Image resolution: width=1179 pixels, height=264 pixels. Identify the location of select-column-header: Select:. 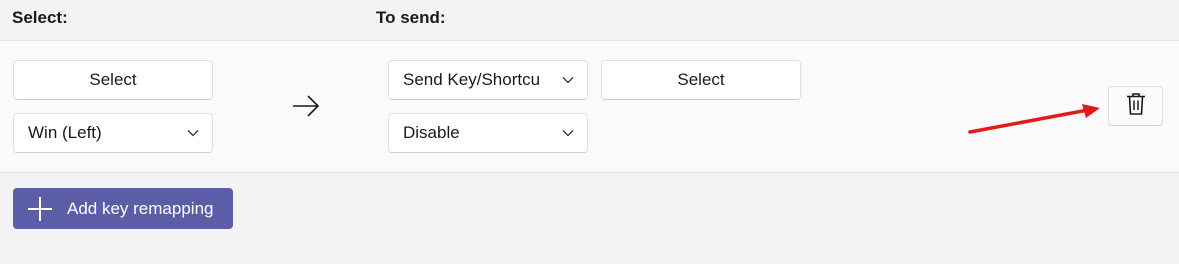
(40, 17).